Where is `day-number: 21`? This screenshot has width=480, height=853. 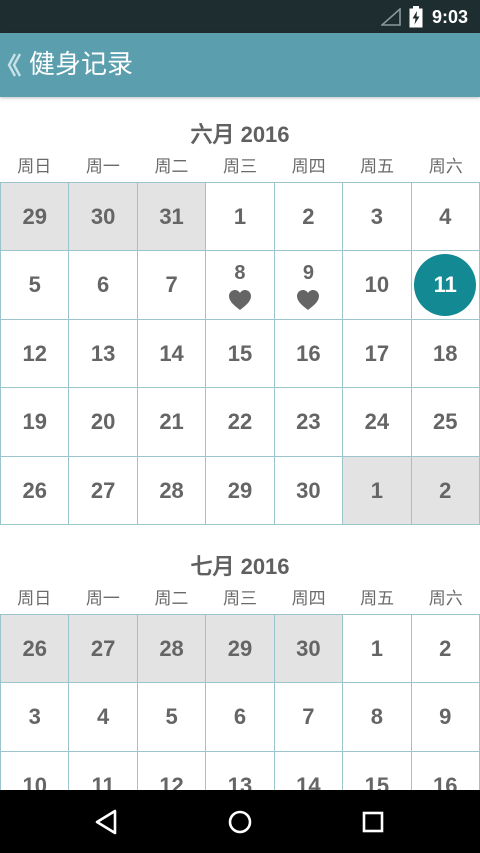
day-number: 21 is located at coordinates (171, 422).